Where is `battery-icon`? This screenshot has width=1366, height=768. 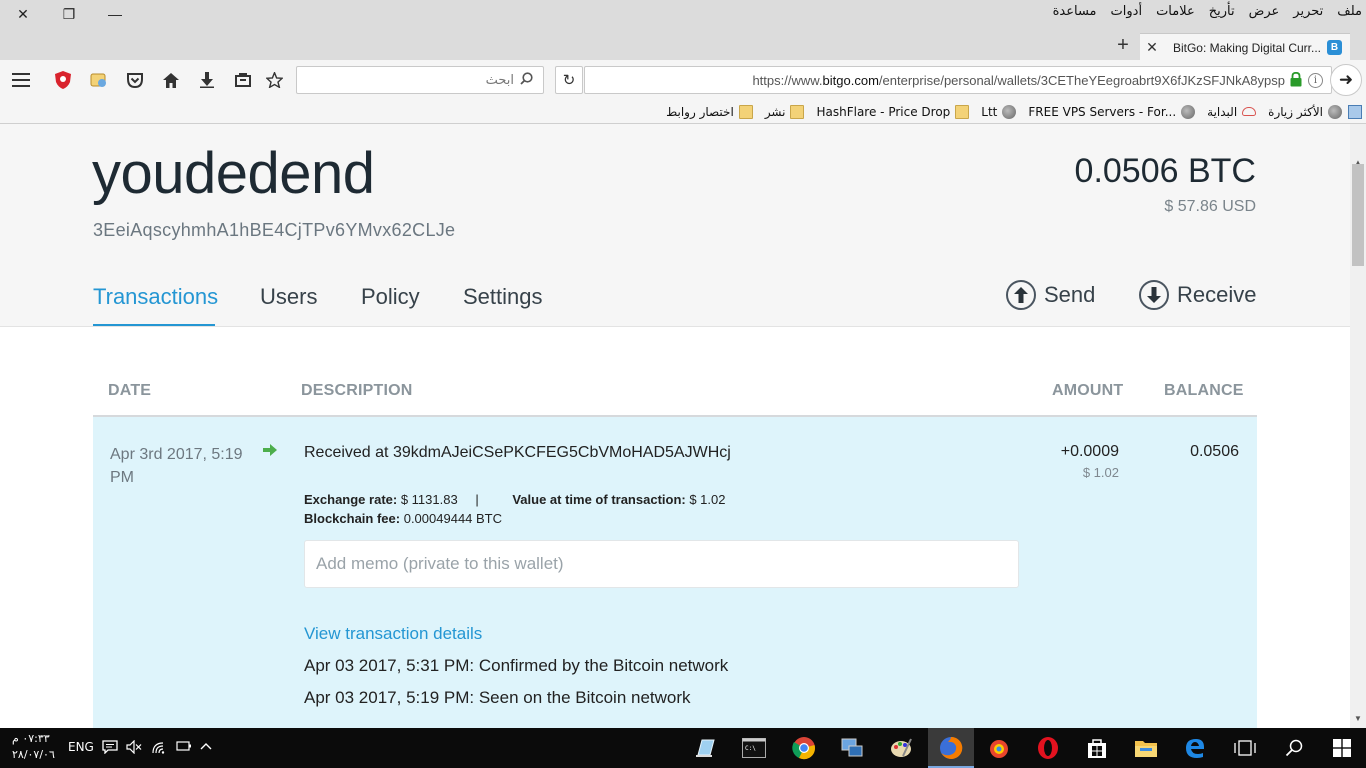
battery-icon is located at coordinates (184, 747).